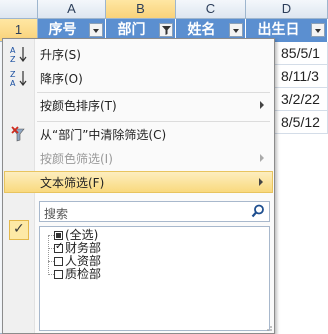 Image resolution: width=328 pixels, height=334 pixels. I want to click on search-placeholder: 搜索, so click(56, 214).